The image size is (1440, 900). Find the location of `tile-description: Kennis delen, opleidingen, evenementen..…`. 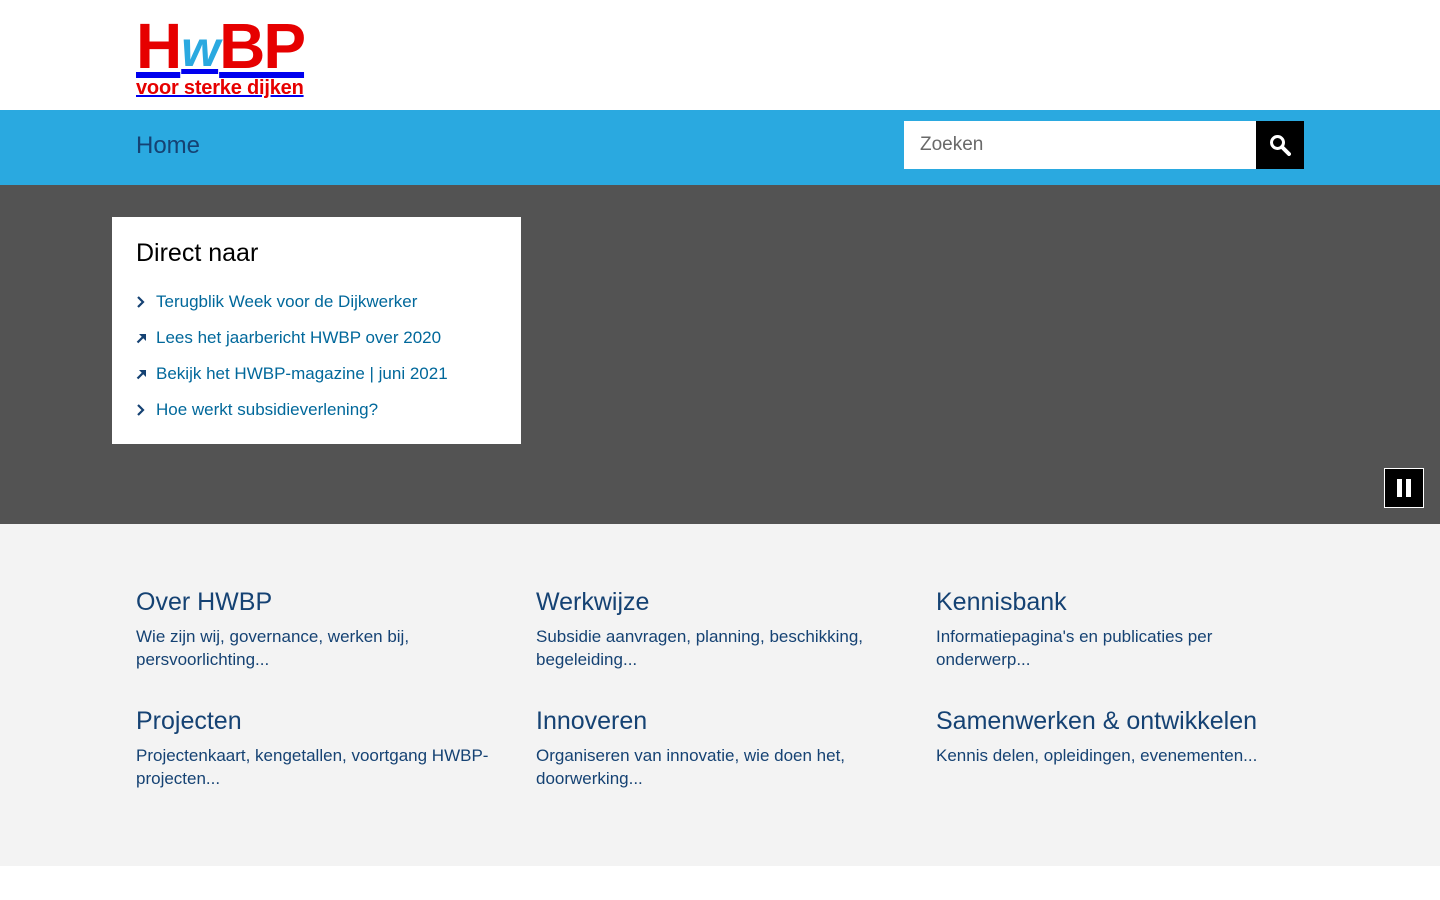

tile-description: Kennis delen, opleidingen, evenementen..… is located at coordinates (1097, 755).